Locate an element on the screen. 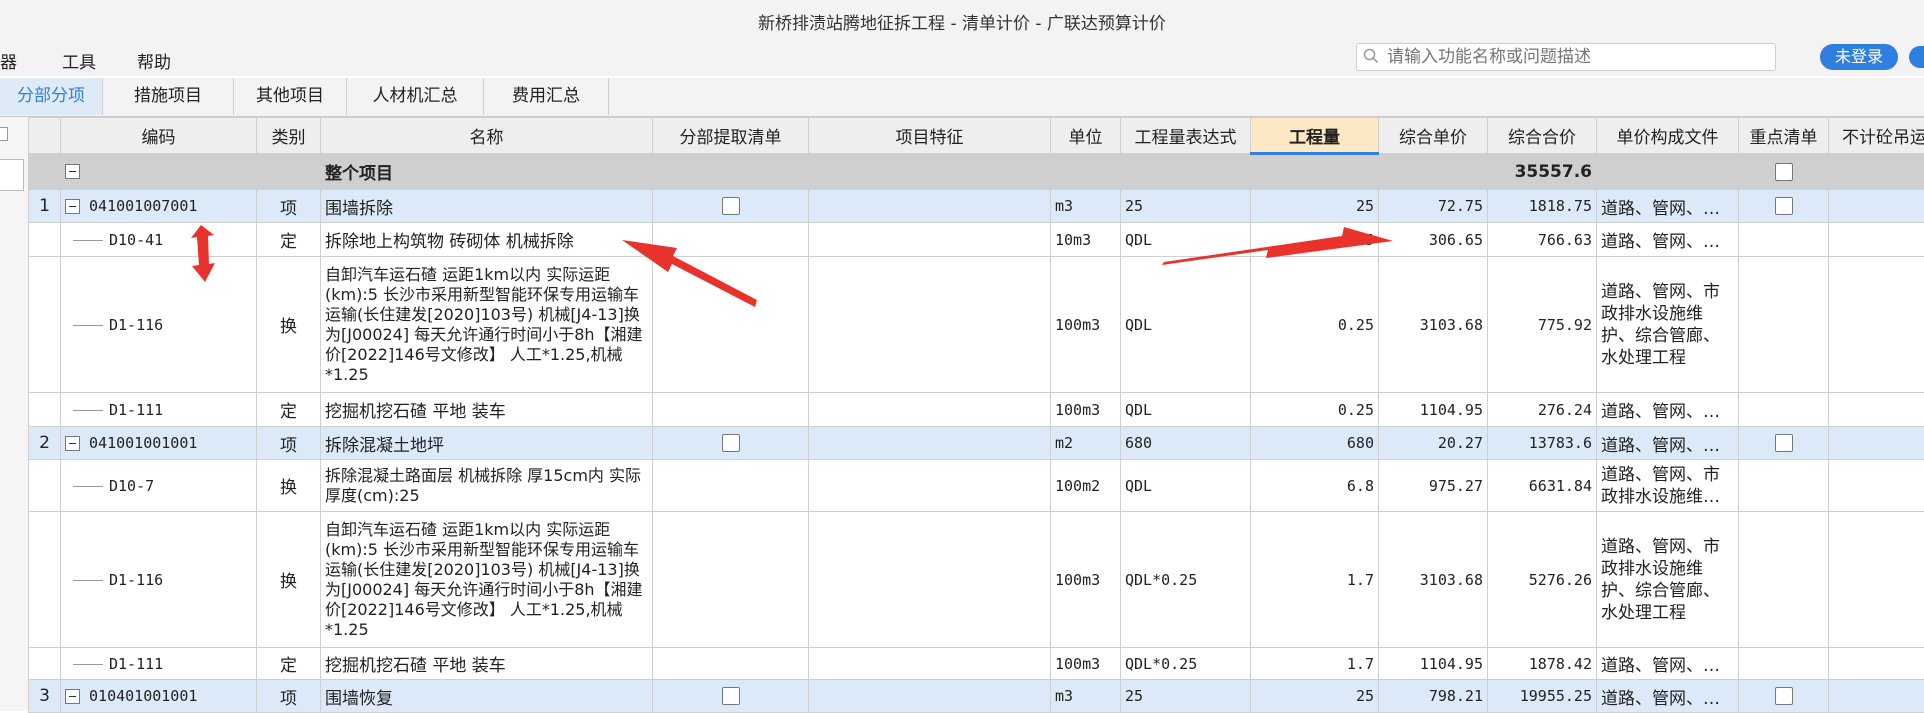 The width and height of the screenshot is (1924, 713). tree-line is located at coordinates (88, 580).